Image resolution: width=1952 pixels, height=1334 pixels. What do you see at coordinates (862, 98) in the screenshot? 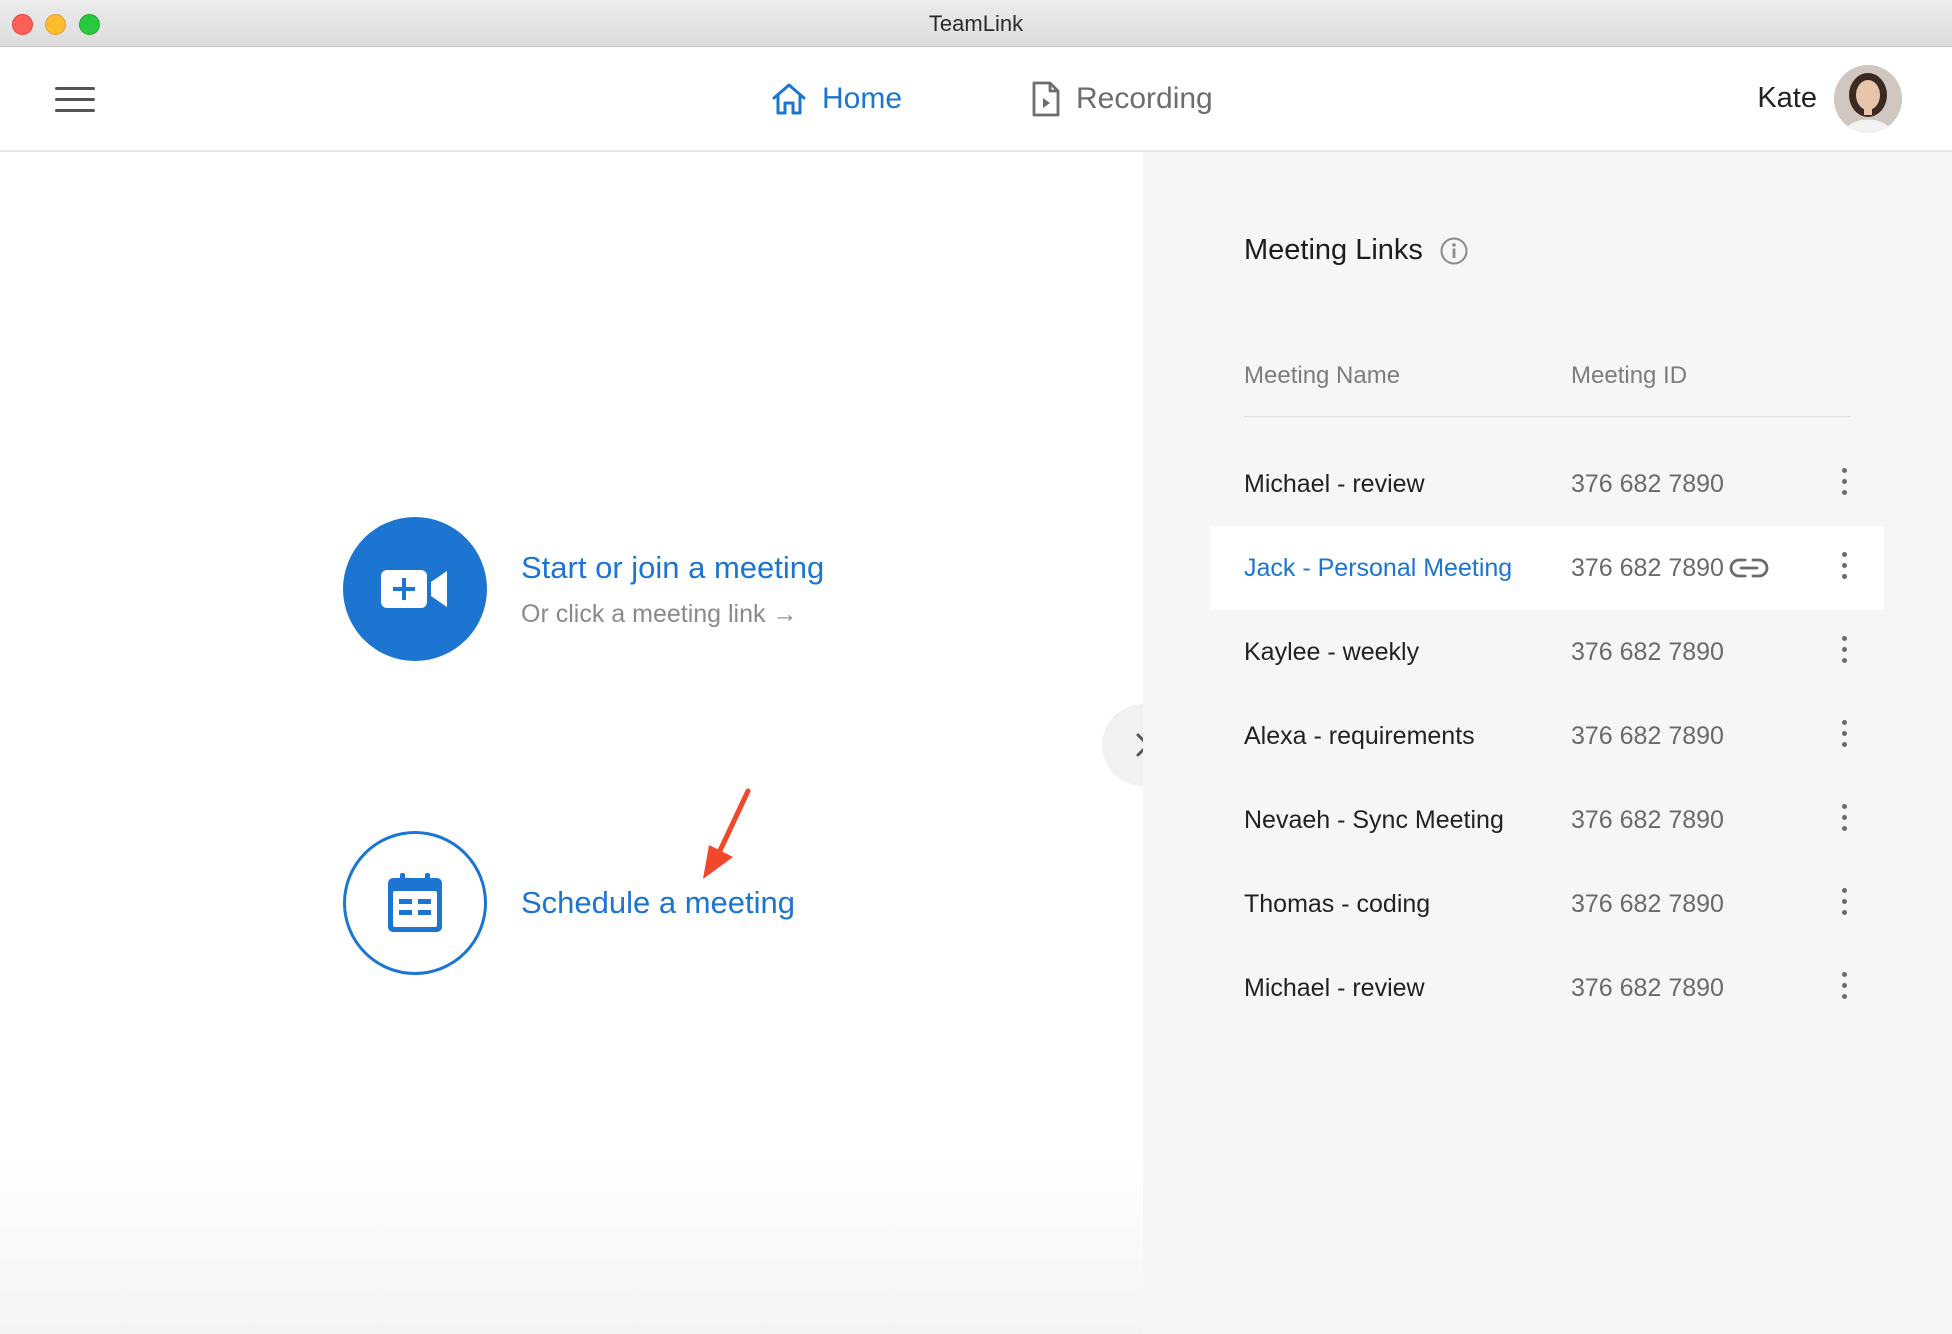
I see `tab-home-label: Home` at bounding box center [862, 98].